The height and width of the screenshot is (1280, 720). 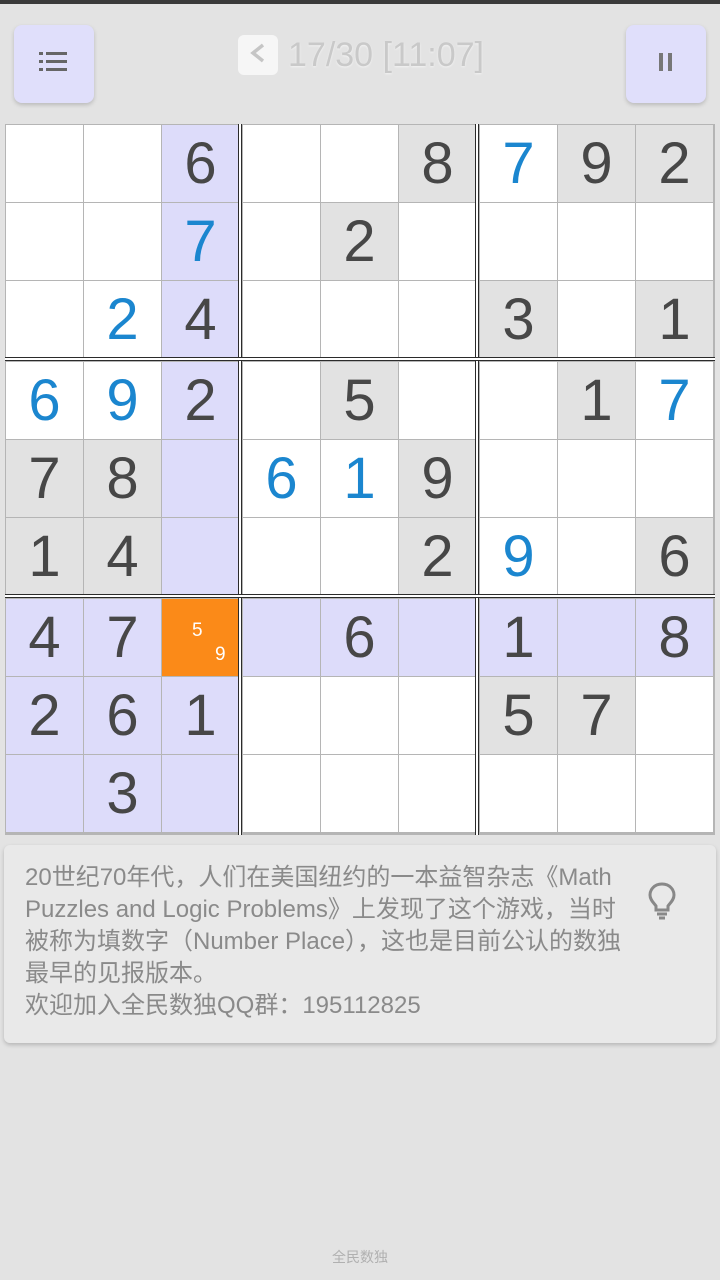 I want to click on back-button, so click(x=258, y=55).